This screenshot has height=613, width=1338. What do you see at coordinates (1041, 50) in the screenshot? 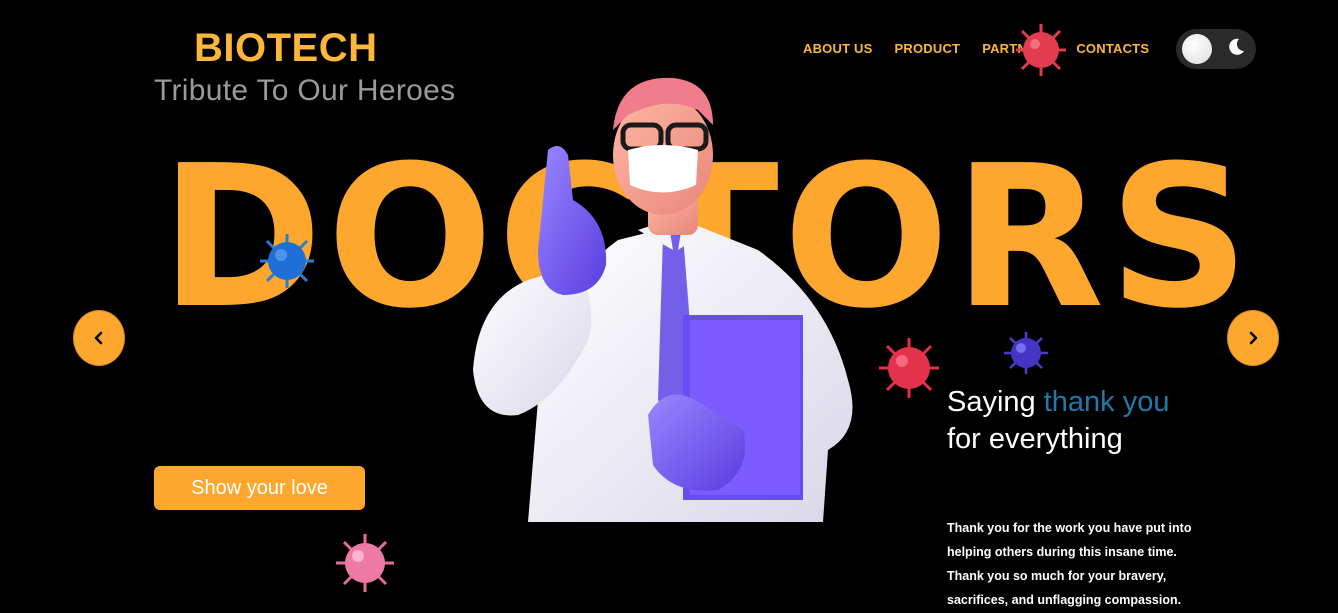
I see `virus-red-icon` at bounding box center [1041, 50].